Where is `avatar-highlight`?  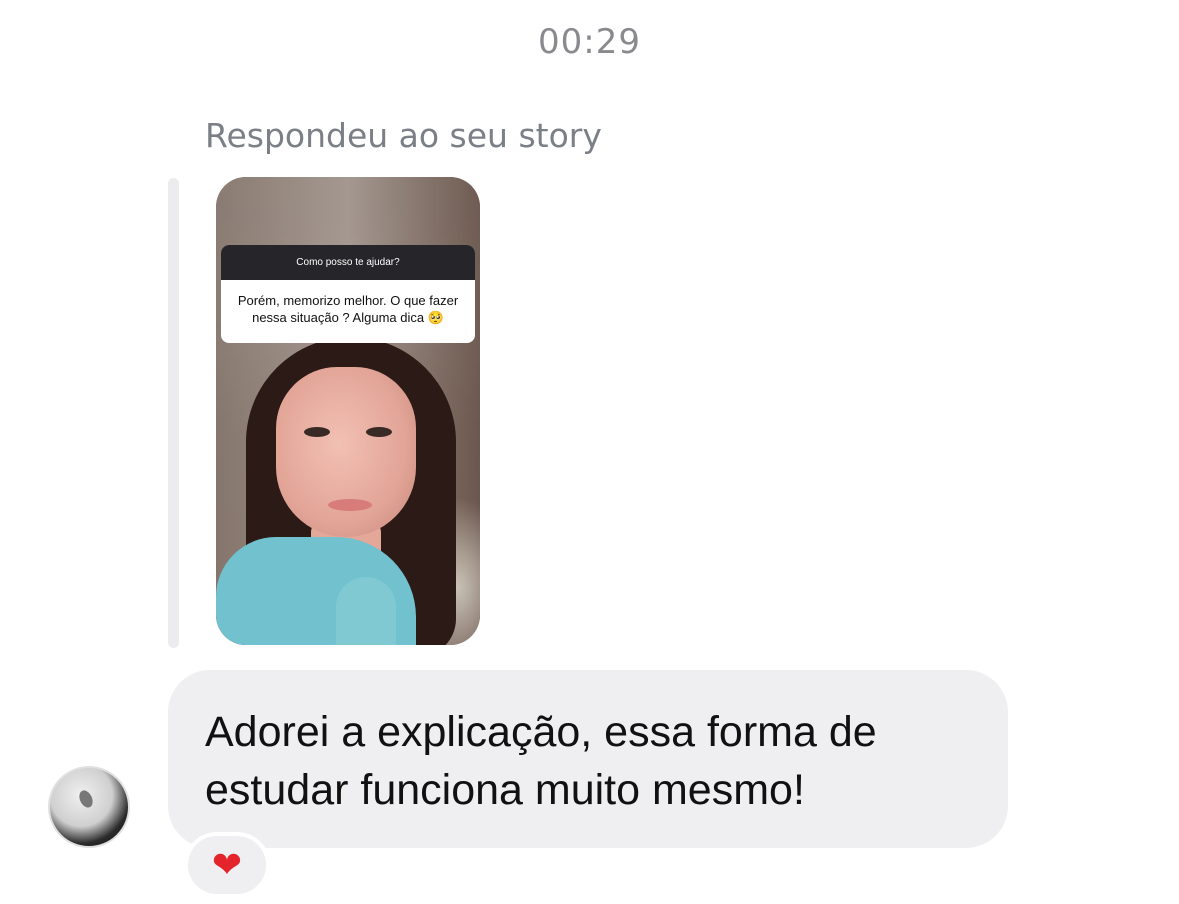 avatar-highlight is located at coordinates (86, 799).